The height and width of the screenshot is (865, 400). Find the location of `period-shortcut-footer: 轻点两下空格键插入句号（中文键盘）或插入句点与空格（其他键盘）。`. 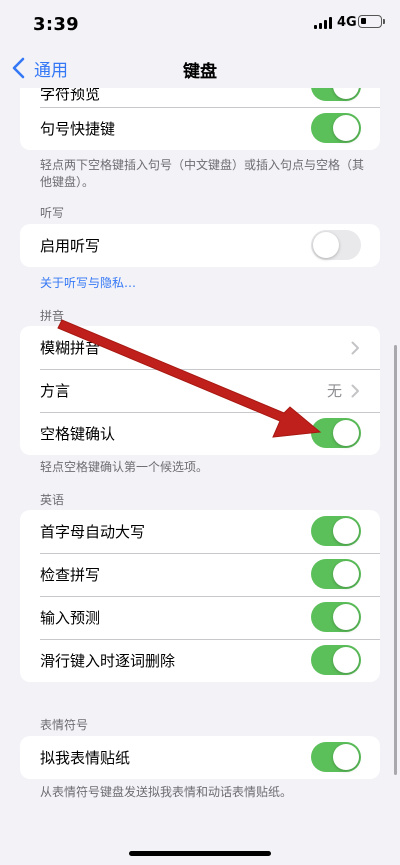

period-shortcut-footer: 轻点两下空格键插入句号（中文键盘）或插入句点与空格（其他键盘）。 is located at coordinates (202, 173).